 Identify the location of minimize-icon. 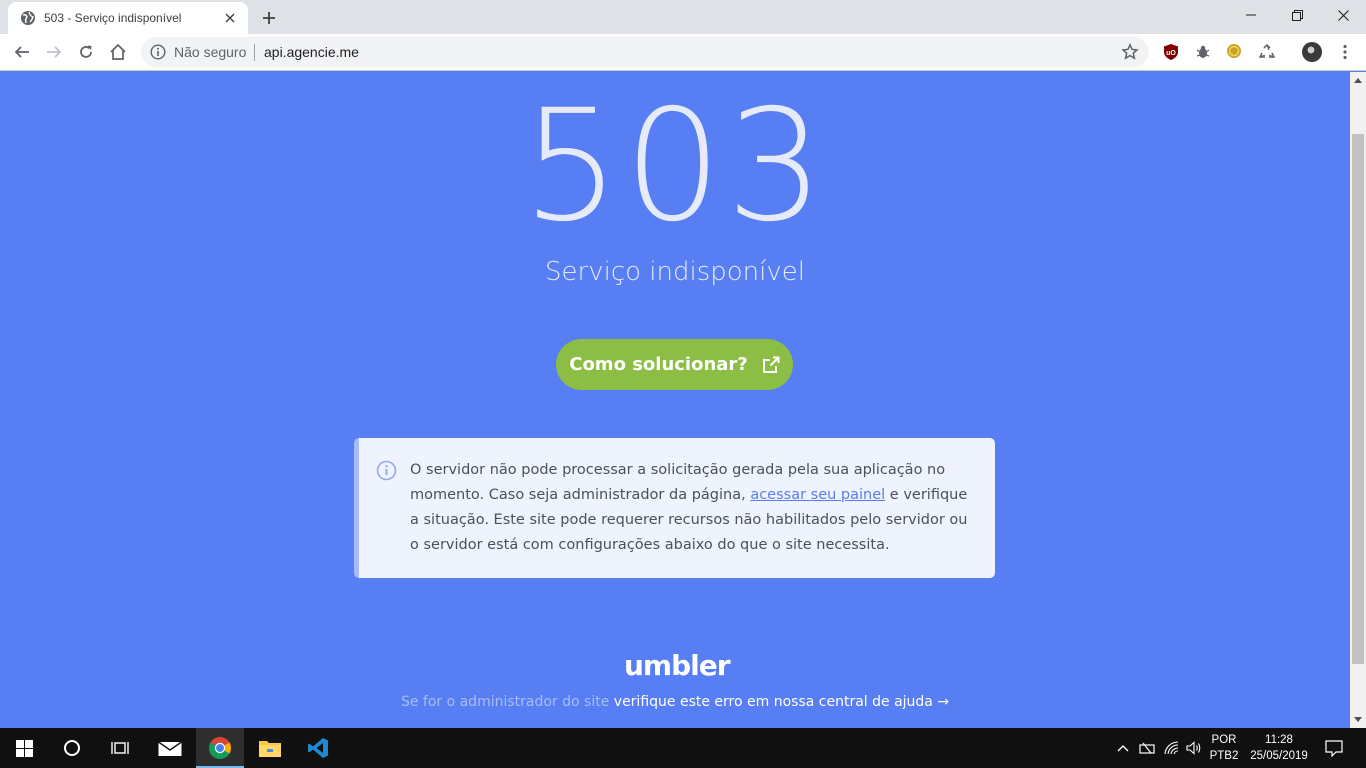
(1251, 15).